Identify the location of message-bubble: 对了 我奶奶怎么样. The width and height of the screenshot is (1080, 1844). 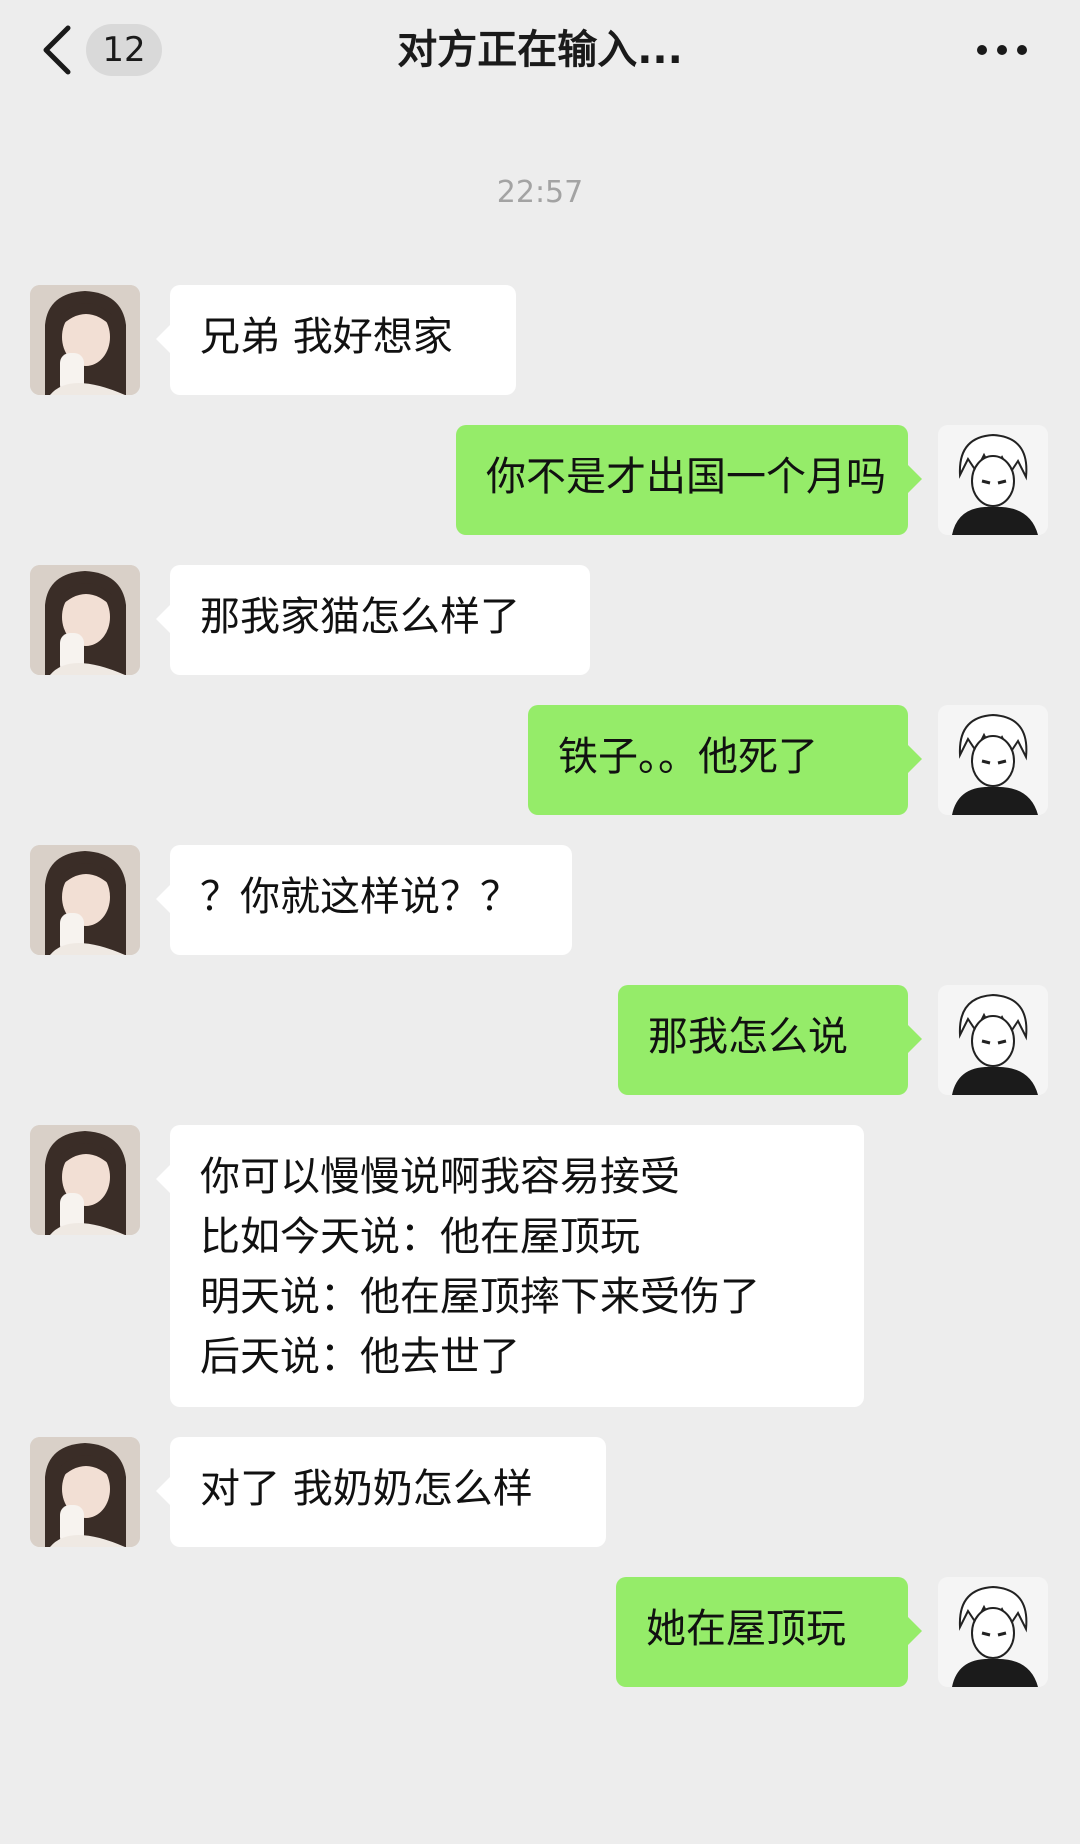
(381, 1492).